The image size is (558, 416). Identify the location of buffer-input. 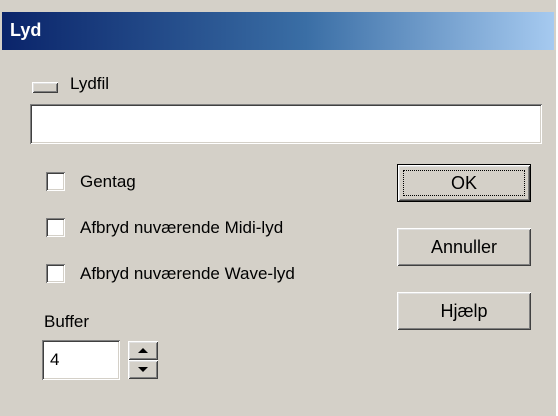
(81, 360).